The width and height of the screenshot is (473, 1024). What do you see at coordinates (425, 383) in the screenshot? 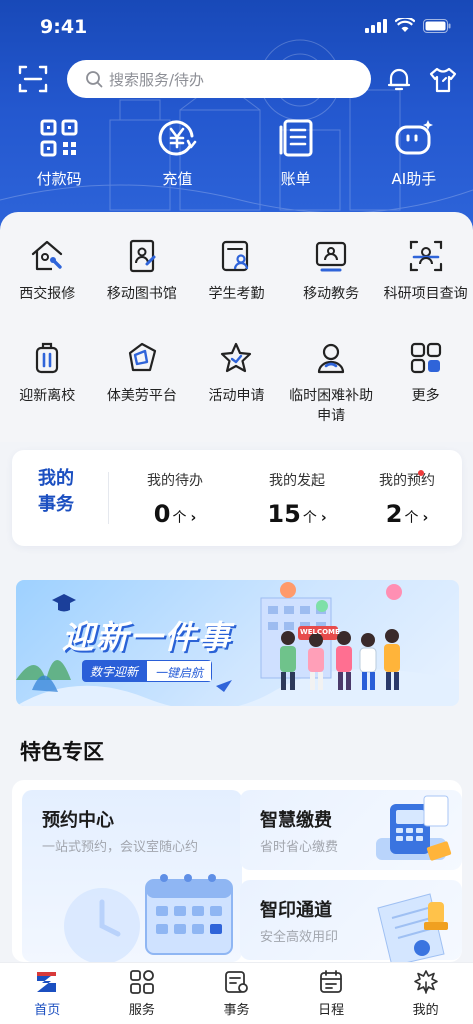
I see `service-item-more: 更多` at bounding box center [425, 383].